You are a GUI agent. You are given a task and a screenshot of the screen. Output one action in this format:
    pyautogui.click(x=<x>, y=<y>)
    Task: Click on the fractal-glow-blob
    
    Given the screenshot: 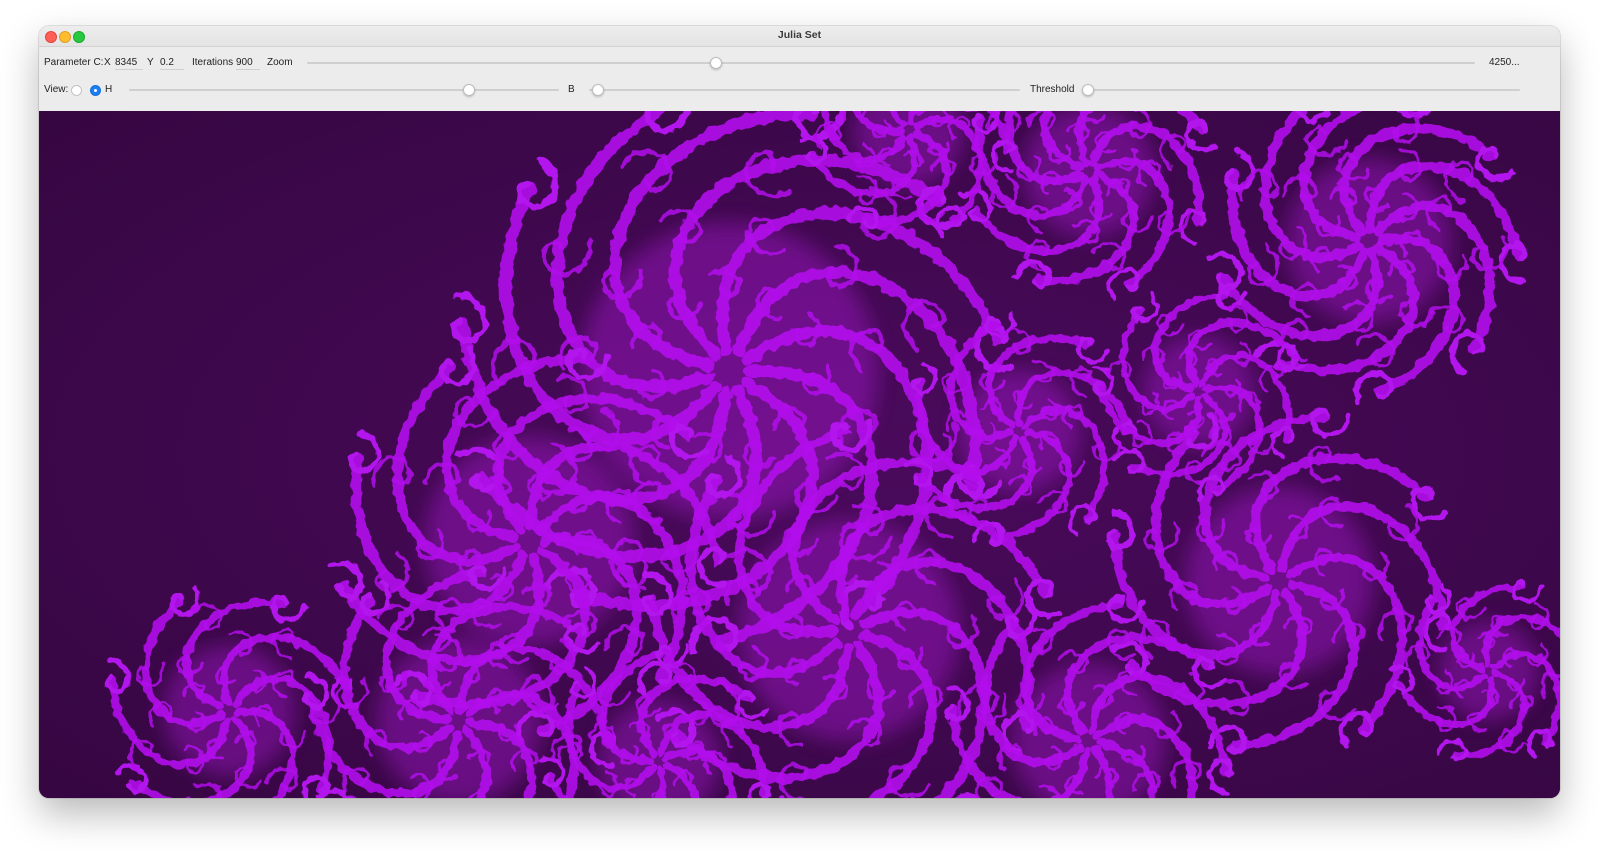 What is the action you would take?
    pyautogui.click(x=1279, y=581)
    